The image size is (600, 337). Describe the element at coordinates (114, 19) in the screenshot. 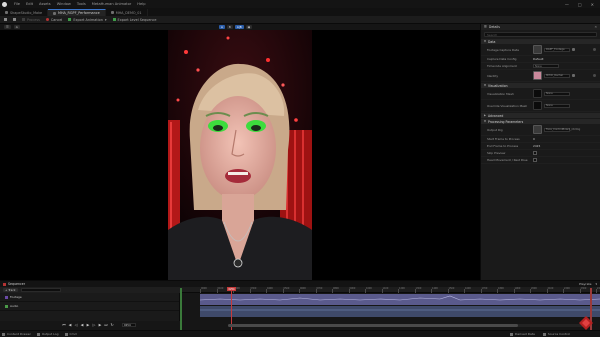

I see `sequence-icon` at that location.